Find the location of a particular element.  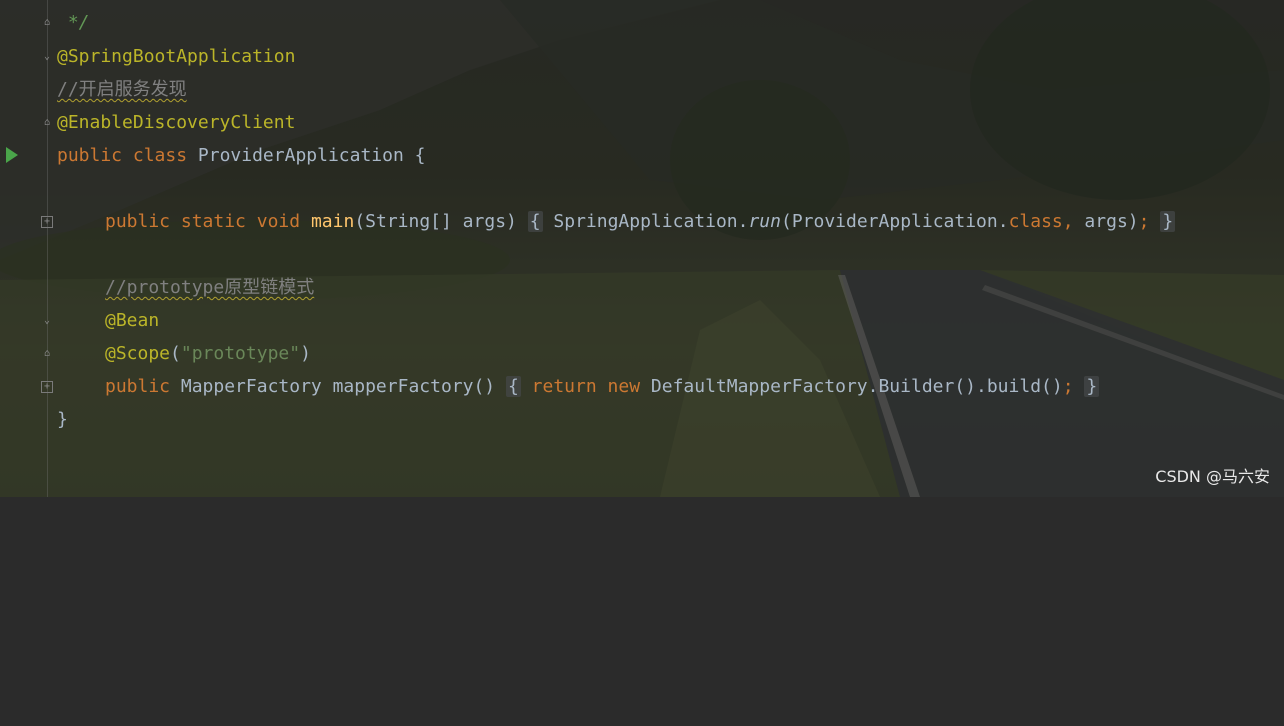

csdn-watermark: CSDN @马六安 is located at coordinates (1212, 476).